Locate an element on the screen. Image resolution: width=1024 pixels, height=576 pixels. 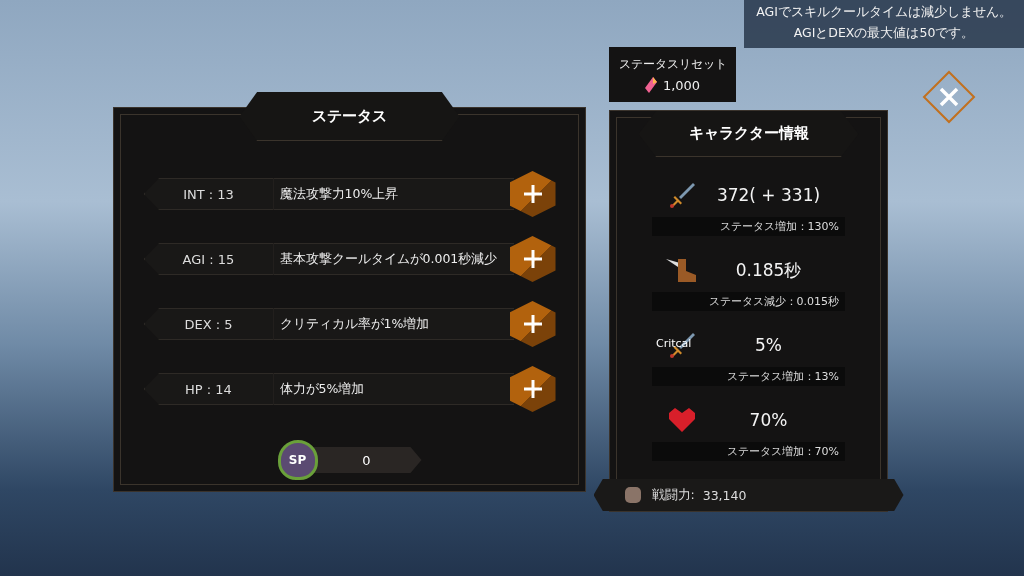
crystal-icon is located at coordinates (650, 85).